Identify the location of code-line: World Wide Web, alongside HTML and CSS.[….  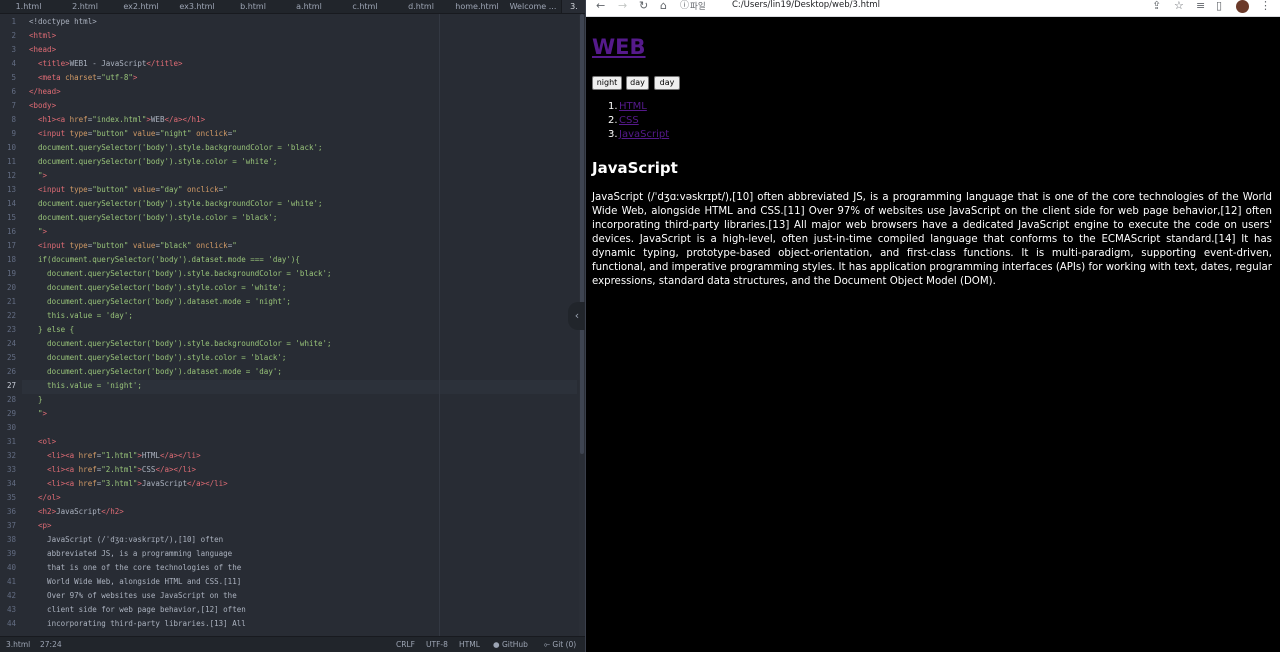
(135, 582).